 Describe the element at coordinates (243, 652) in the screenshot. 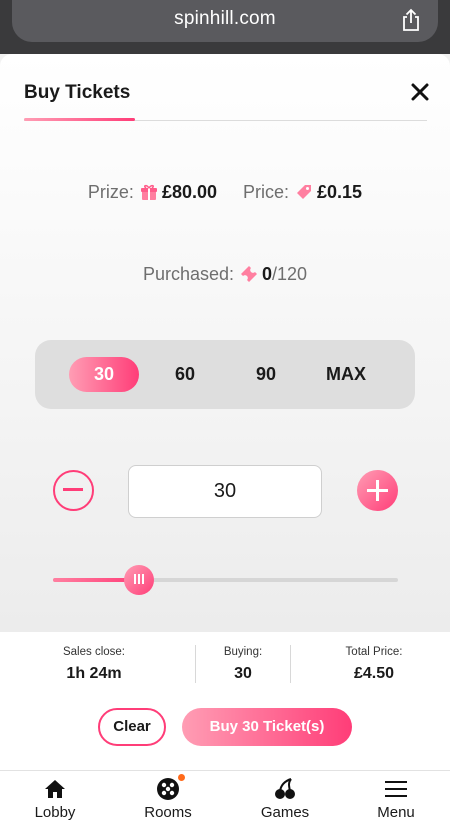

I see `buying-label: Buying:` at that location.